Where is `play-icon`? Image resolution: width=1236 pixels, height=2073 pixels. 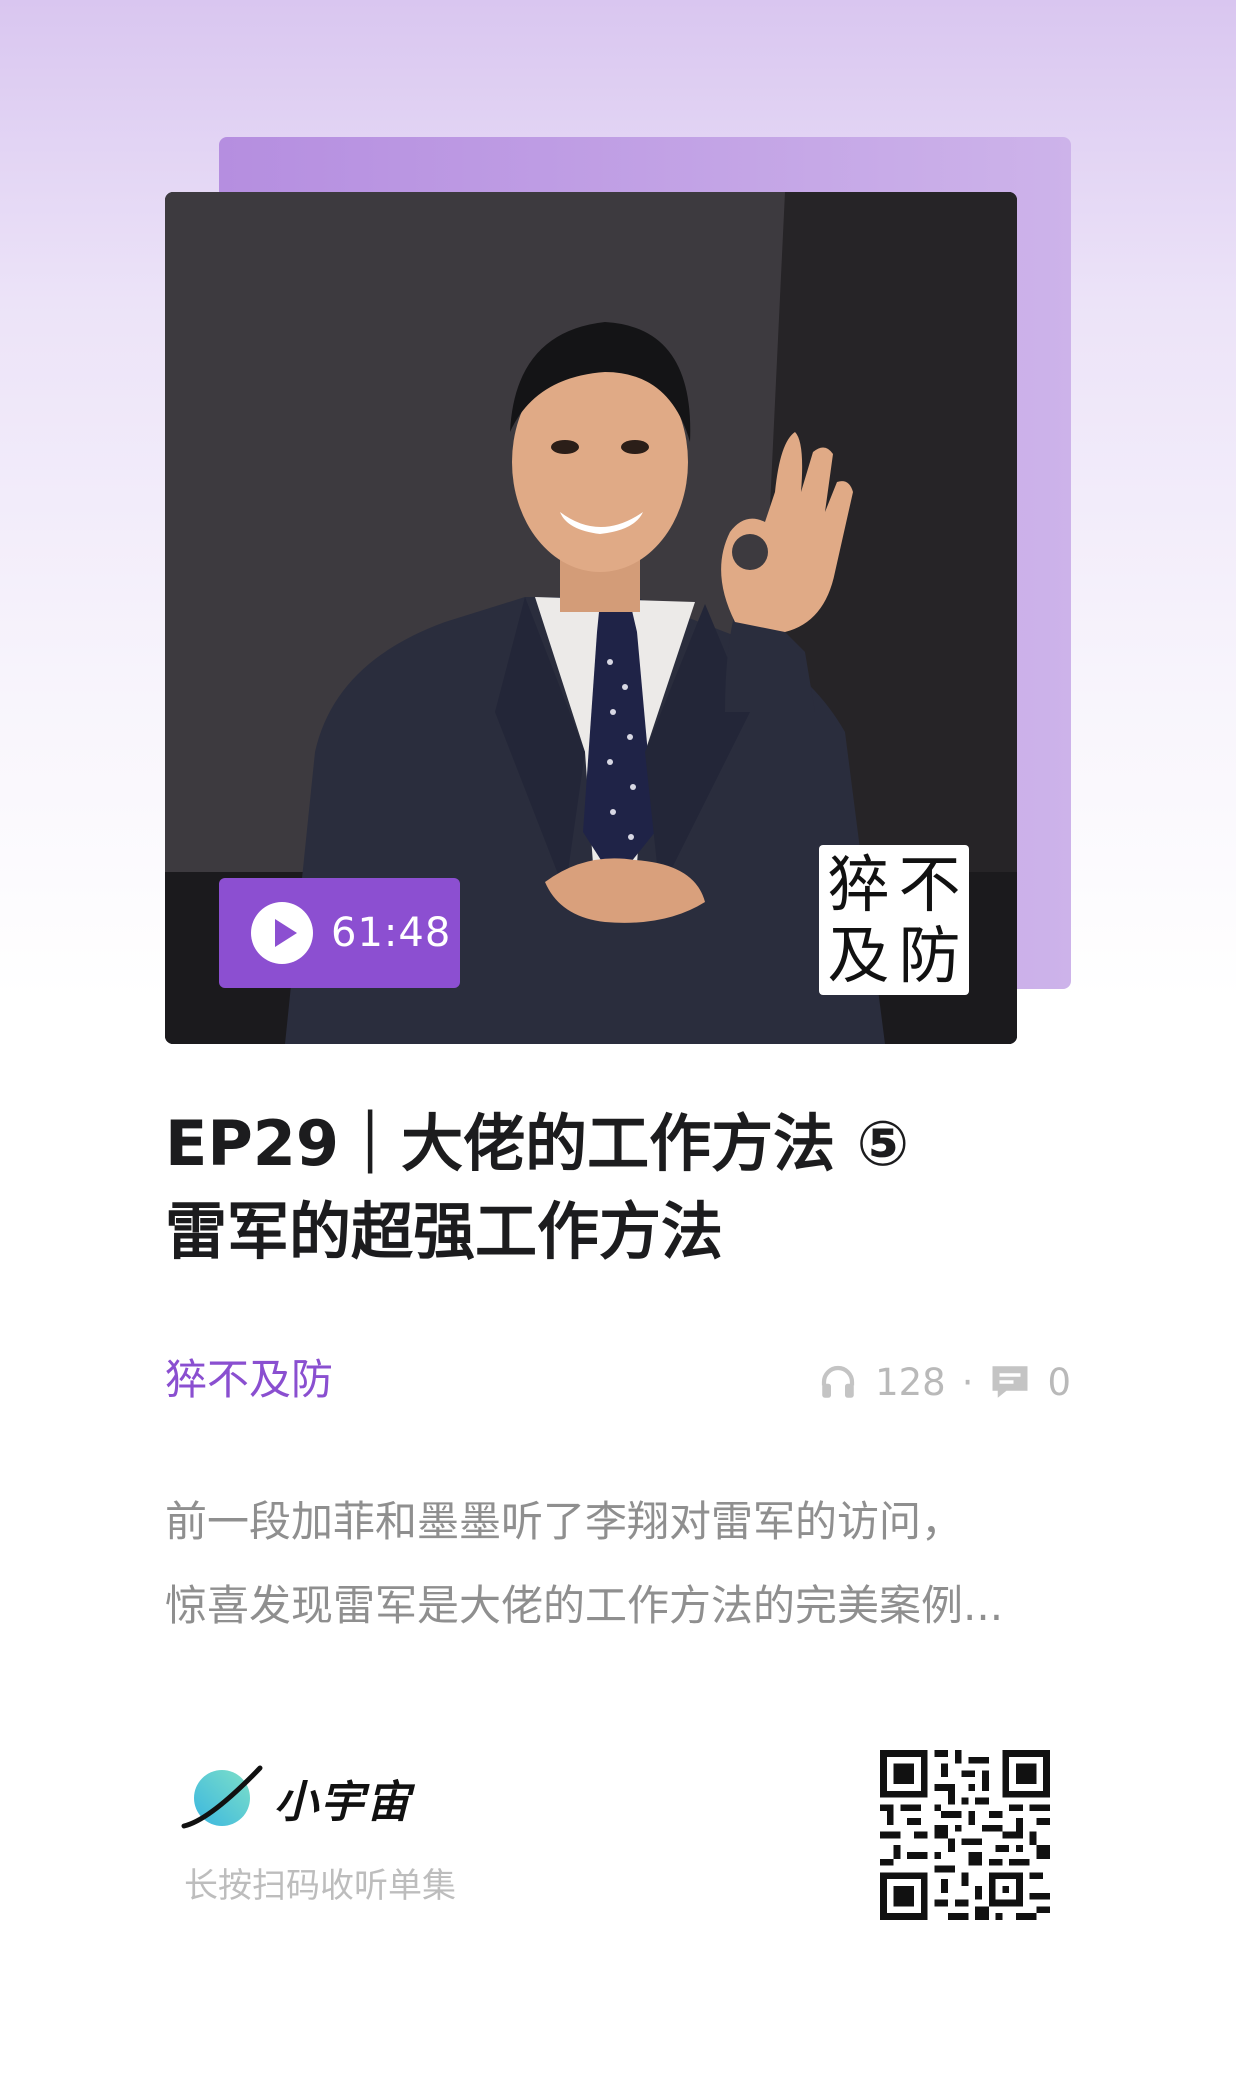 play-icon is located at coordinates (282, 933).